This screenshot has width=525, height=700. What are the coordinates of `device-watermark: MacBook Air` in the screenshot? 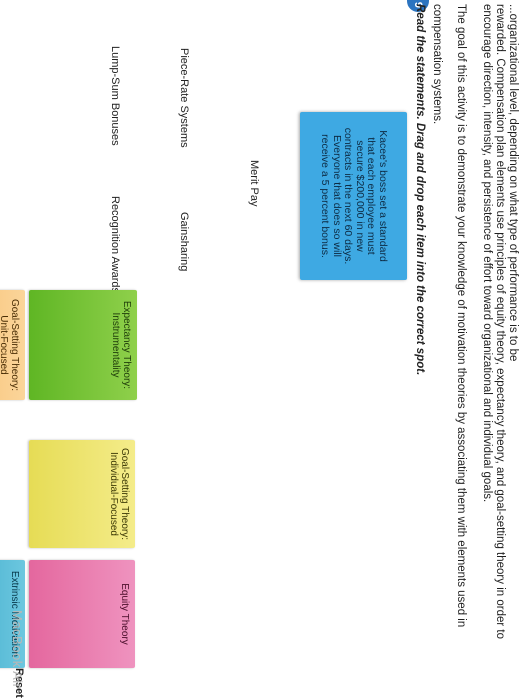 It's located at (17, 649).